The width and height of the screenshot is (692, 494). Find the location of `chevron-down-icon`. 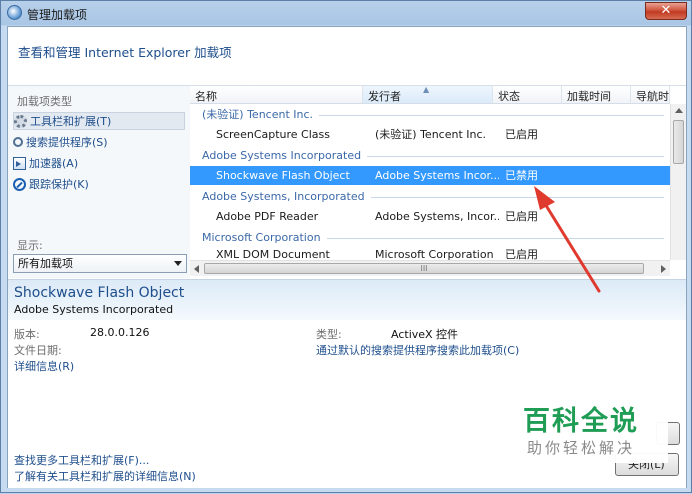

chevron-down-icon is located at coordinates (178, 263).